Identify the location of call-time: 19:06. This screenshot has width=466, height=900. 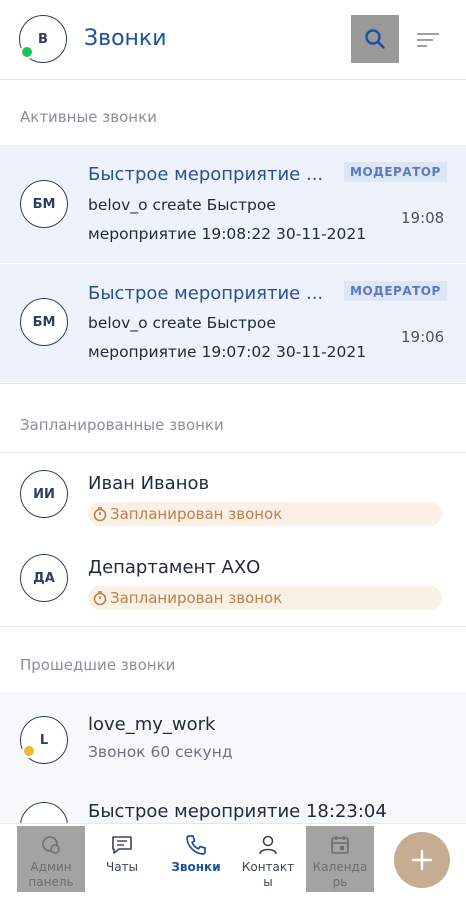
(423, 337).